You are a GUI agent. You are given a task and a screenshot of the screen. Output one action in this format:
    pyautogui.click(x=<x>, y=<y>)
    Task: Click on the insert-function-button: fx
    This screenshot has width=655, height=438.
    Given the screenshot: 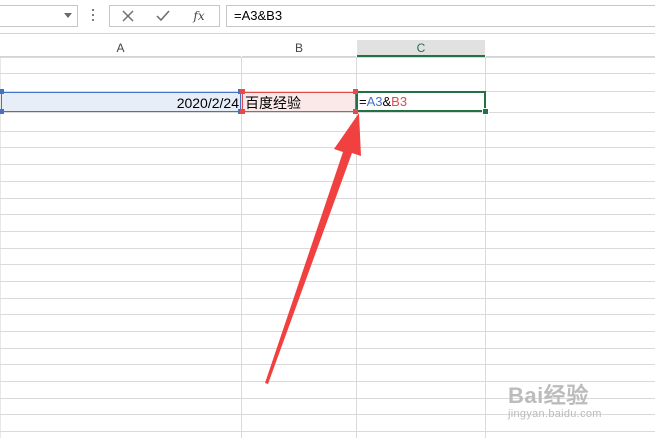 What is the action you would take?
    pyautogui.click(x=199, y=16)
    